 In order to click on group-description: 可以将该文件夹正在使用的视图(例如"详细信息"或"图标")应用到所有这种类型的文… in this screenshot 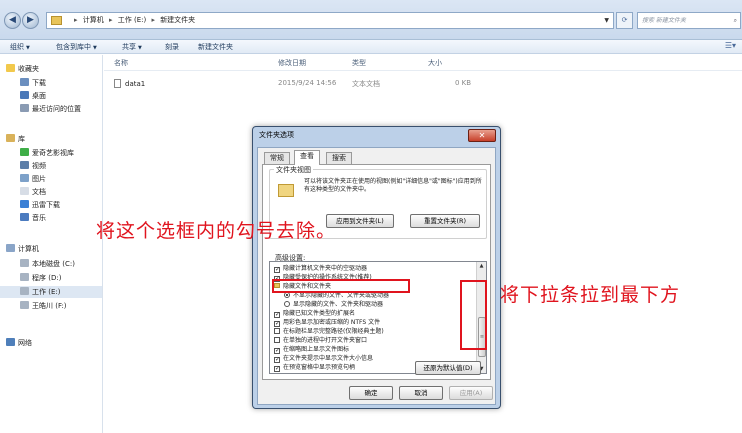, I will do `click(393, 185)`.